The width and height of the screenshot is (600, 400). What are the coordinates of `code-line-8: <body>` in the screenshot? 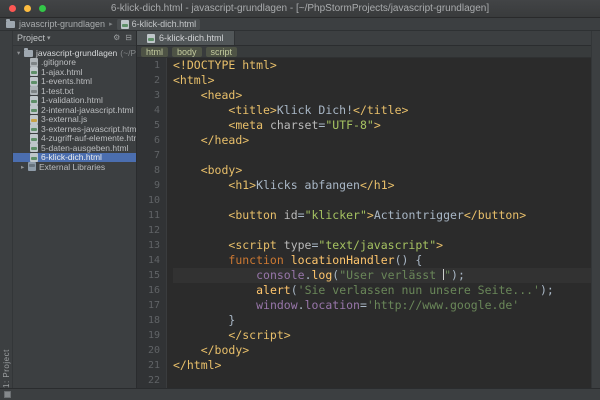 It's located at (382, 170).